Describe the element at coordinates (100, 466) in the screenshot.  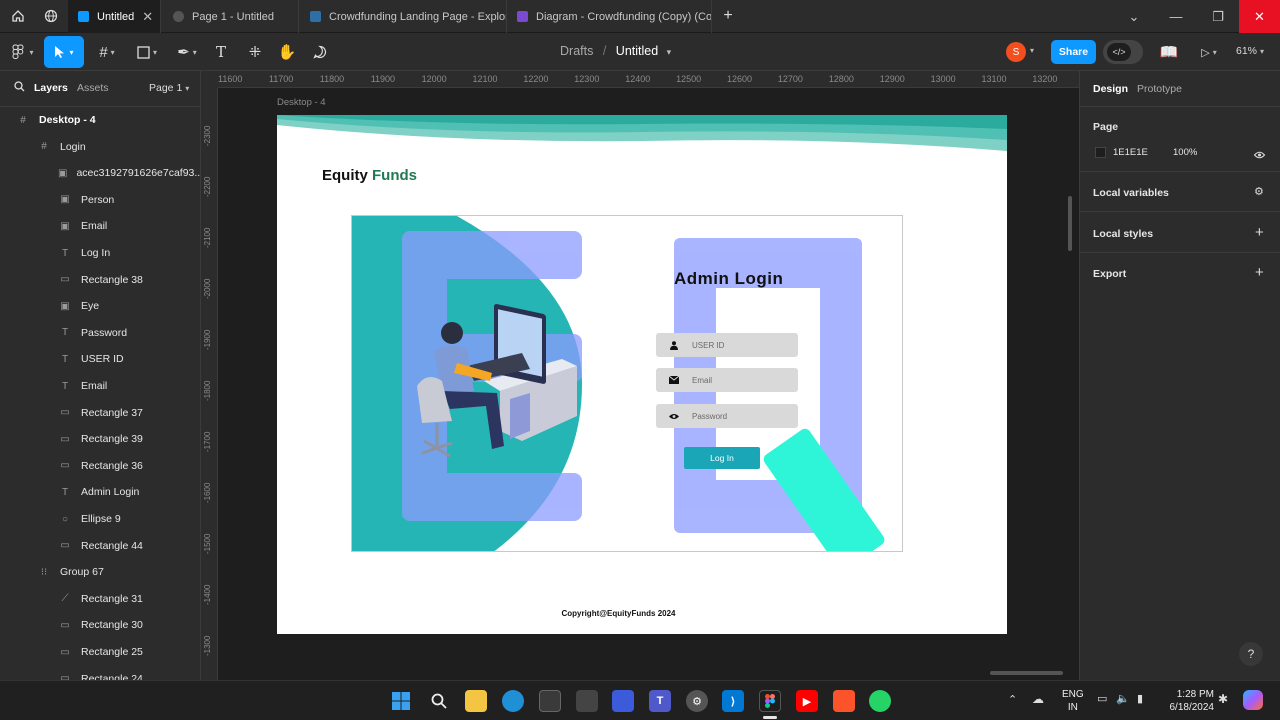
I see `layer-item: ▭ Rectangle 36` at that location.